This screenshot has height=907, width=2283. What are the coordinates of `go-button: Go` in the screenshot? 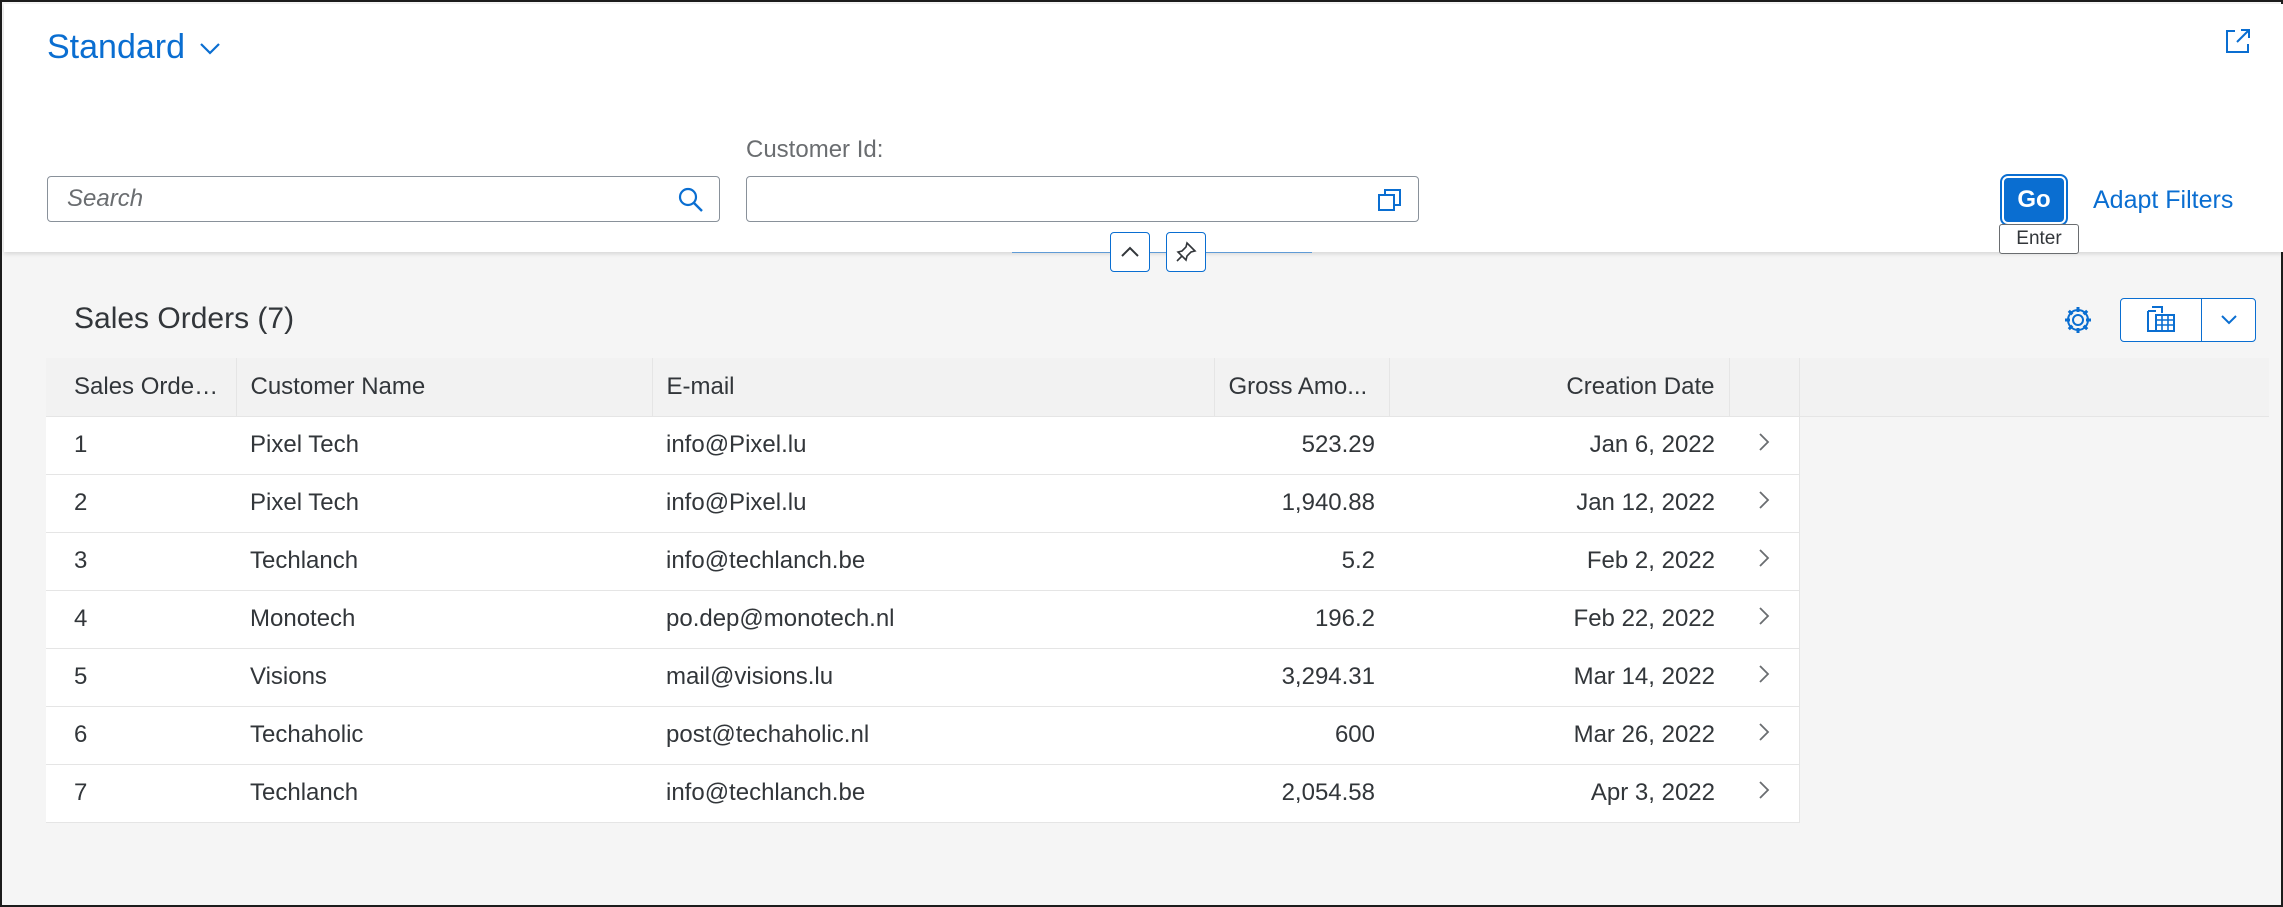 It's located at (2034, 200).